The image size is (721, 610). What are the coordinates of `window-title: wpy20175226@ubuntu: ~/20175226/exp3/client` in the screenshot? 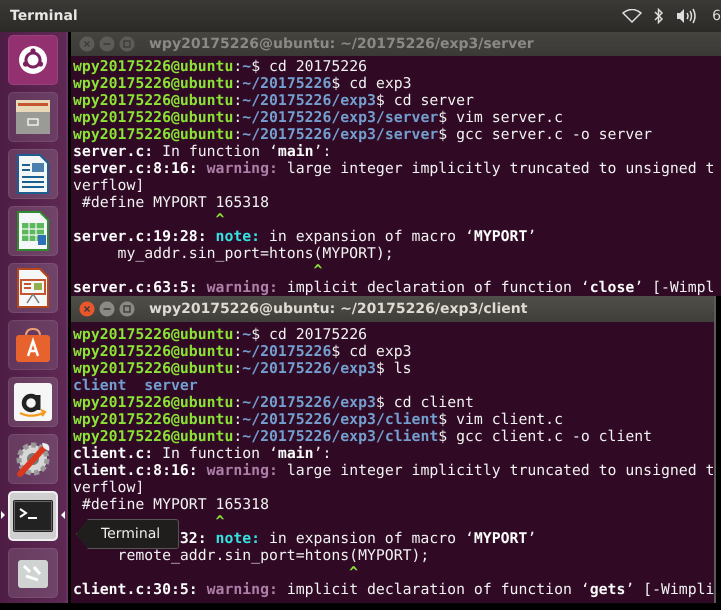 It's located at (338, 309).